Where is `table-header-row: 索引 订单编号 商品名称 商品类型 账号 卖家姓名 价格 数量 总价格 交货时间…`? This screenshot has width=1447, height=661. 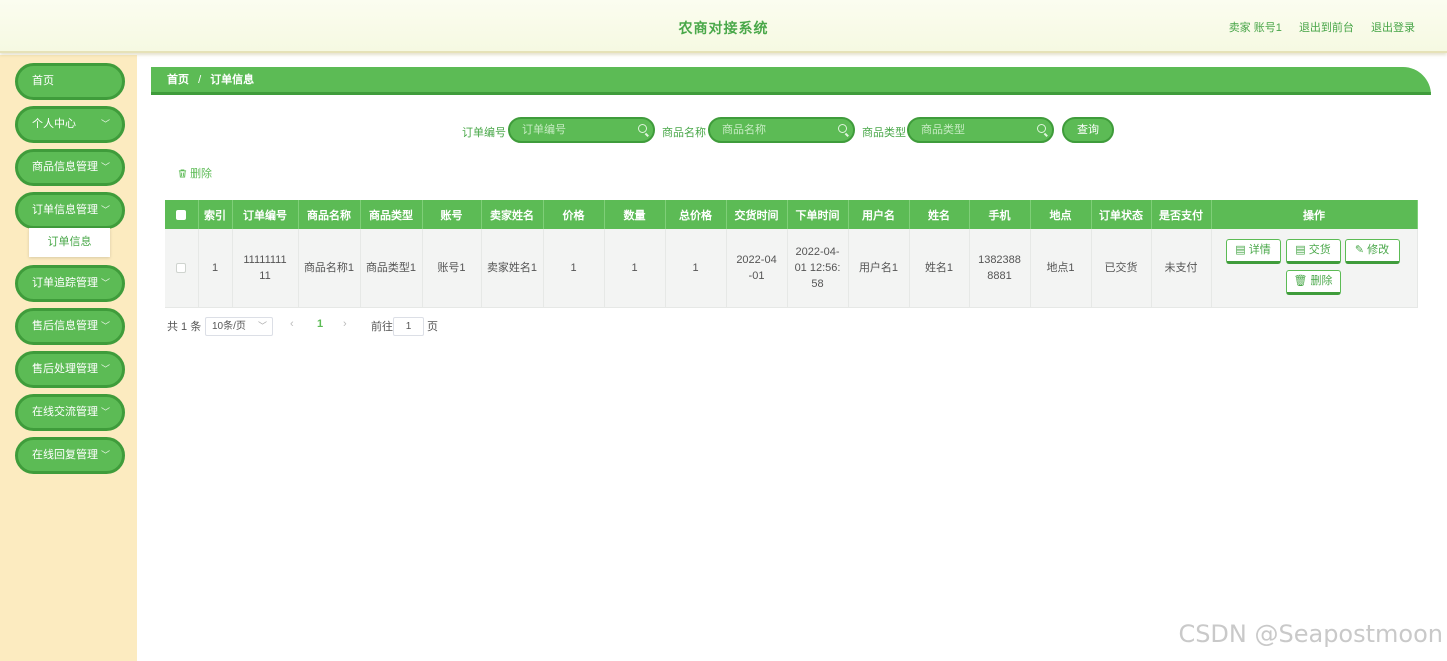 table-header-row: 索引 订单编号 商品名称 商品类型 账号 卖家姓名 价格 数量 总价格 交货时间… is located at coordinates (791, 214).